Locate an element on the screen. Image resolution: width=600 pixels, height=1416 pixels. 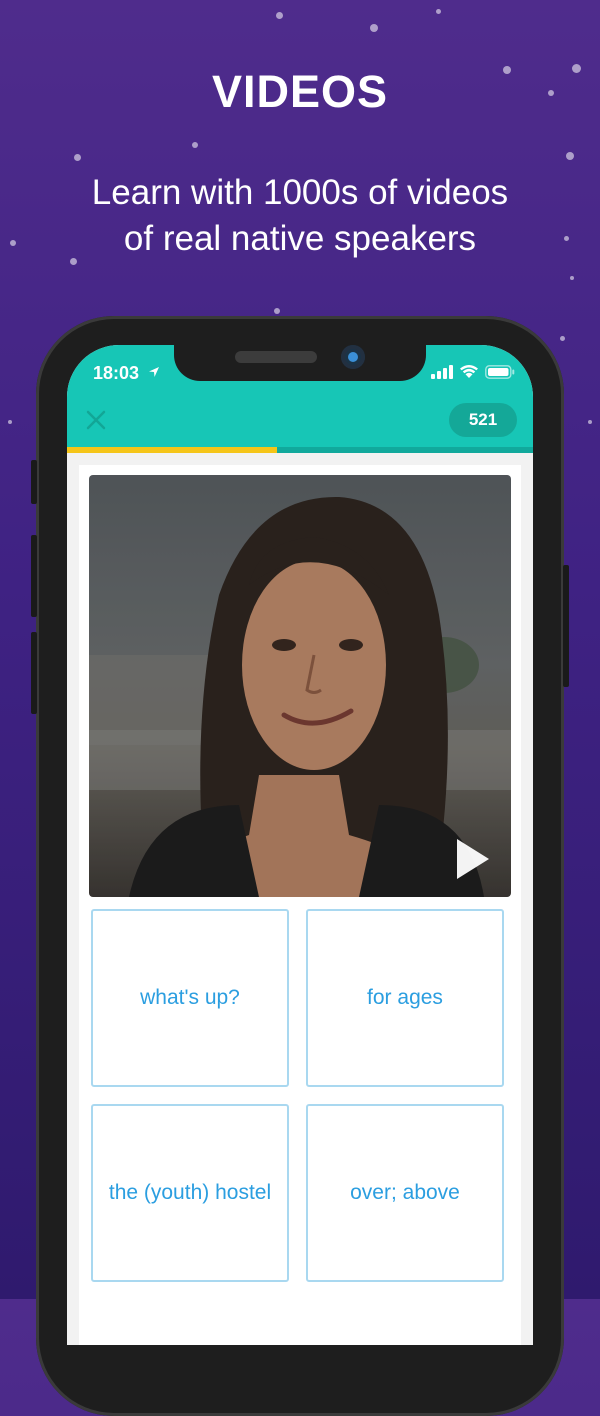
location-arrow-icon is located at coordinates (154, 372).